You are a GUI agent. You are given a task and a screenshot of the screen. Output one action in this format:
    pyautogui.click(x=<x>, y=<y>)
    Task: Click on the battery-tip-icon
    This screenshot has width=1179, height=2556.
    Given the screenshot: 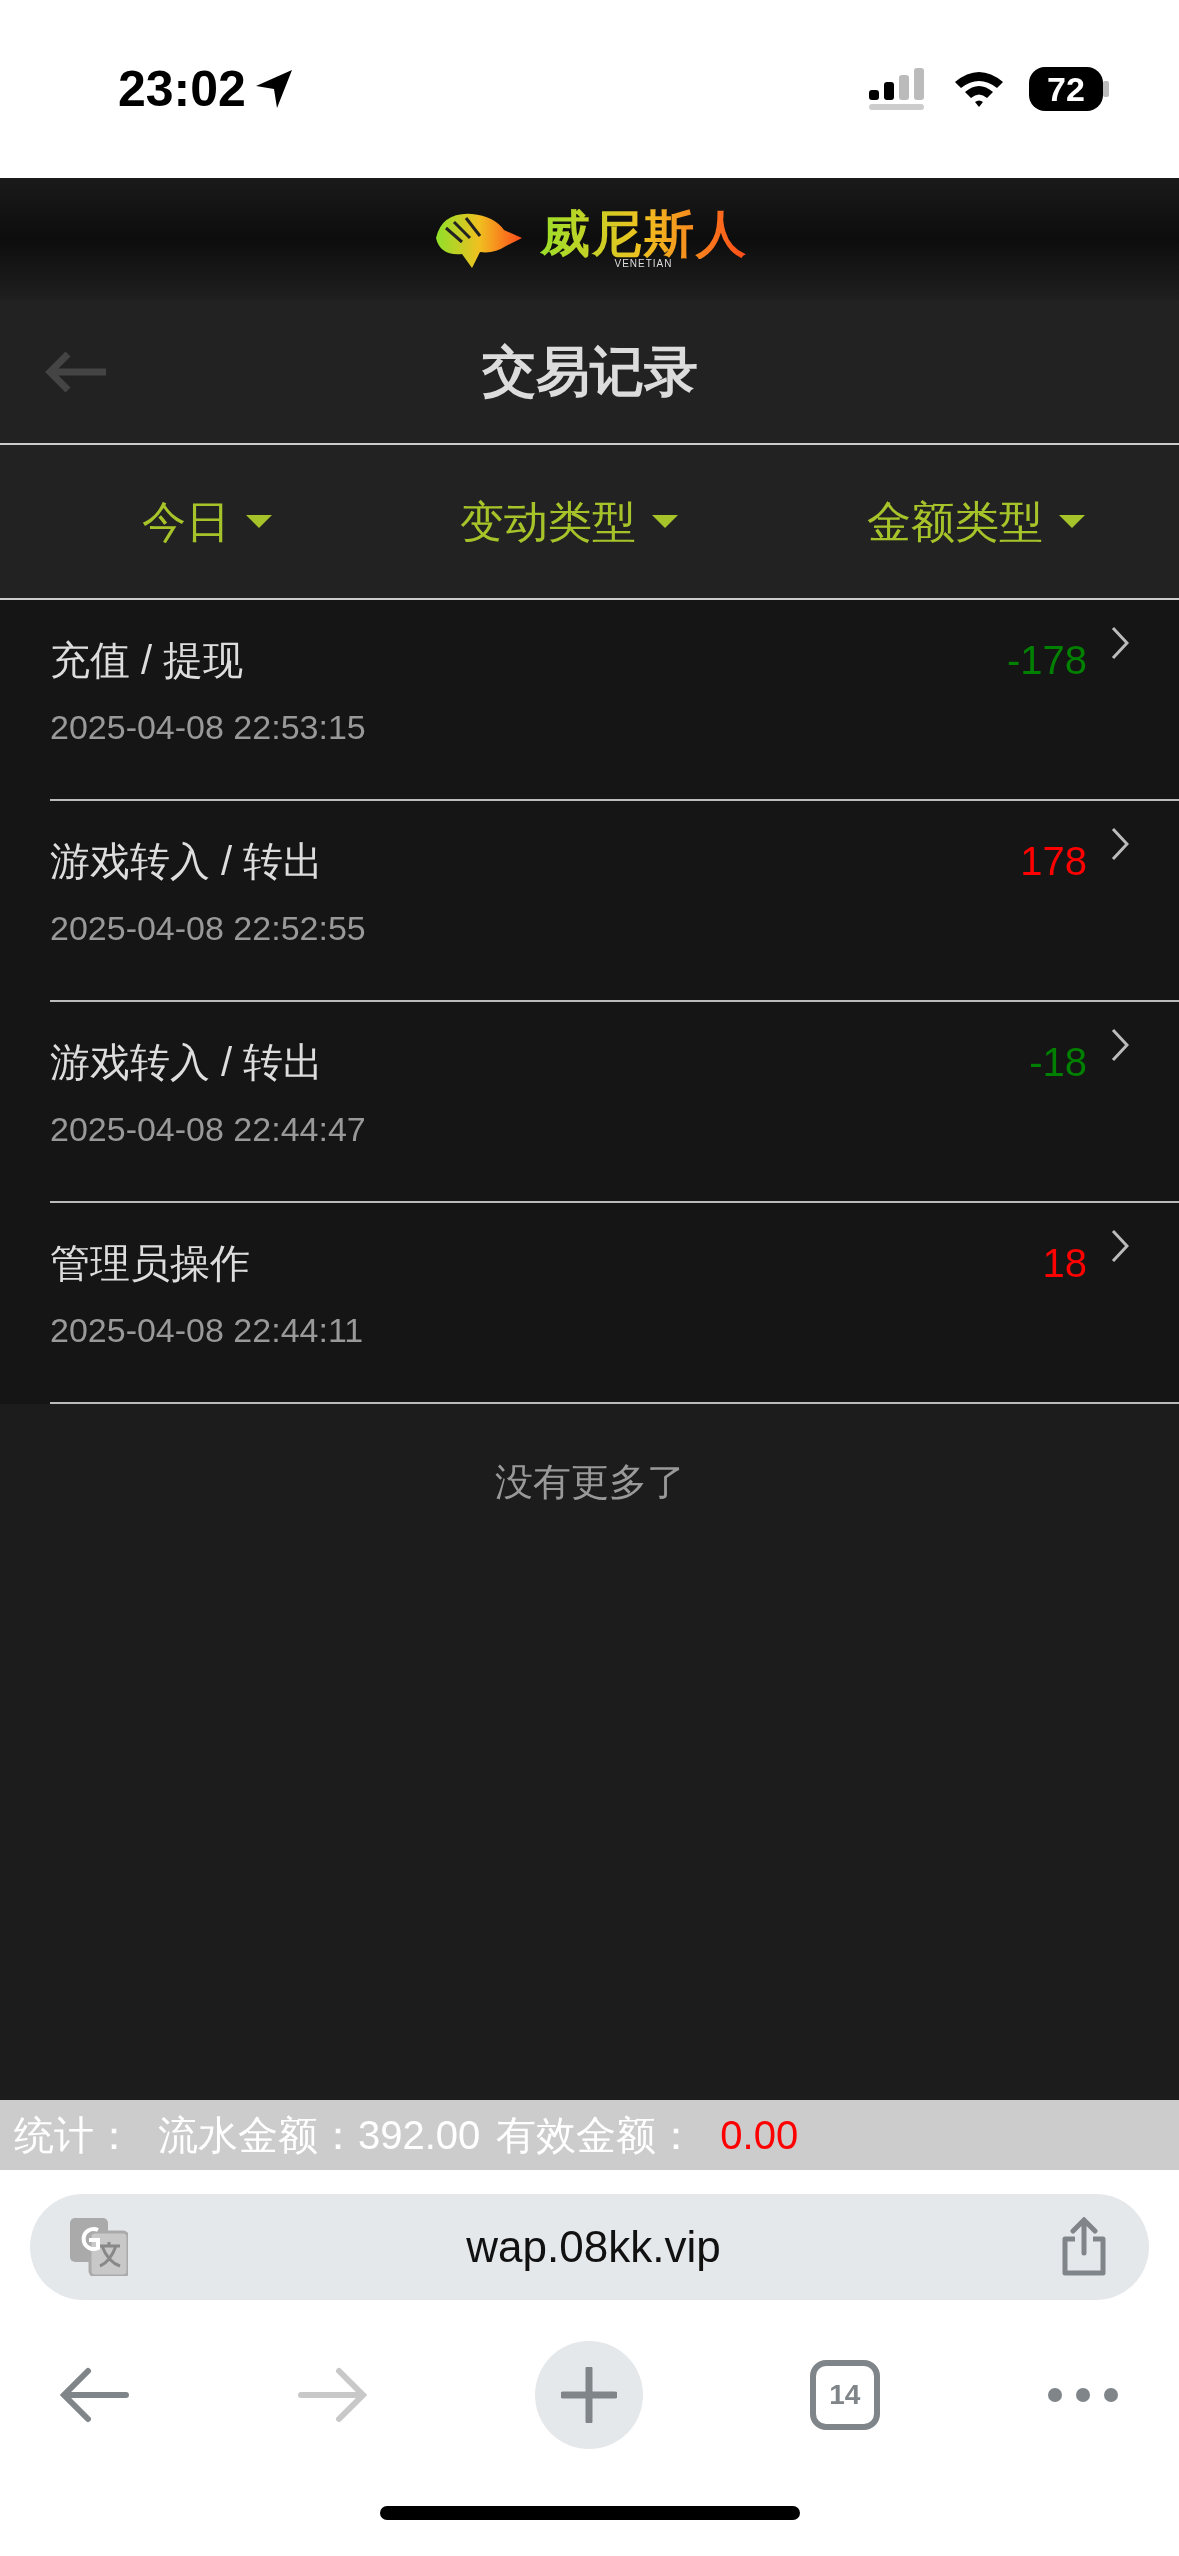 What is the action you would take?
    pyautogui.click(x=1106, y=89)
    